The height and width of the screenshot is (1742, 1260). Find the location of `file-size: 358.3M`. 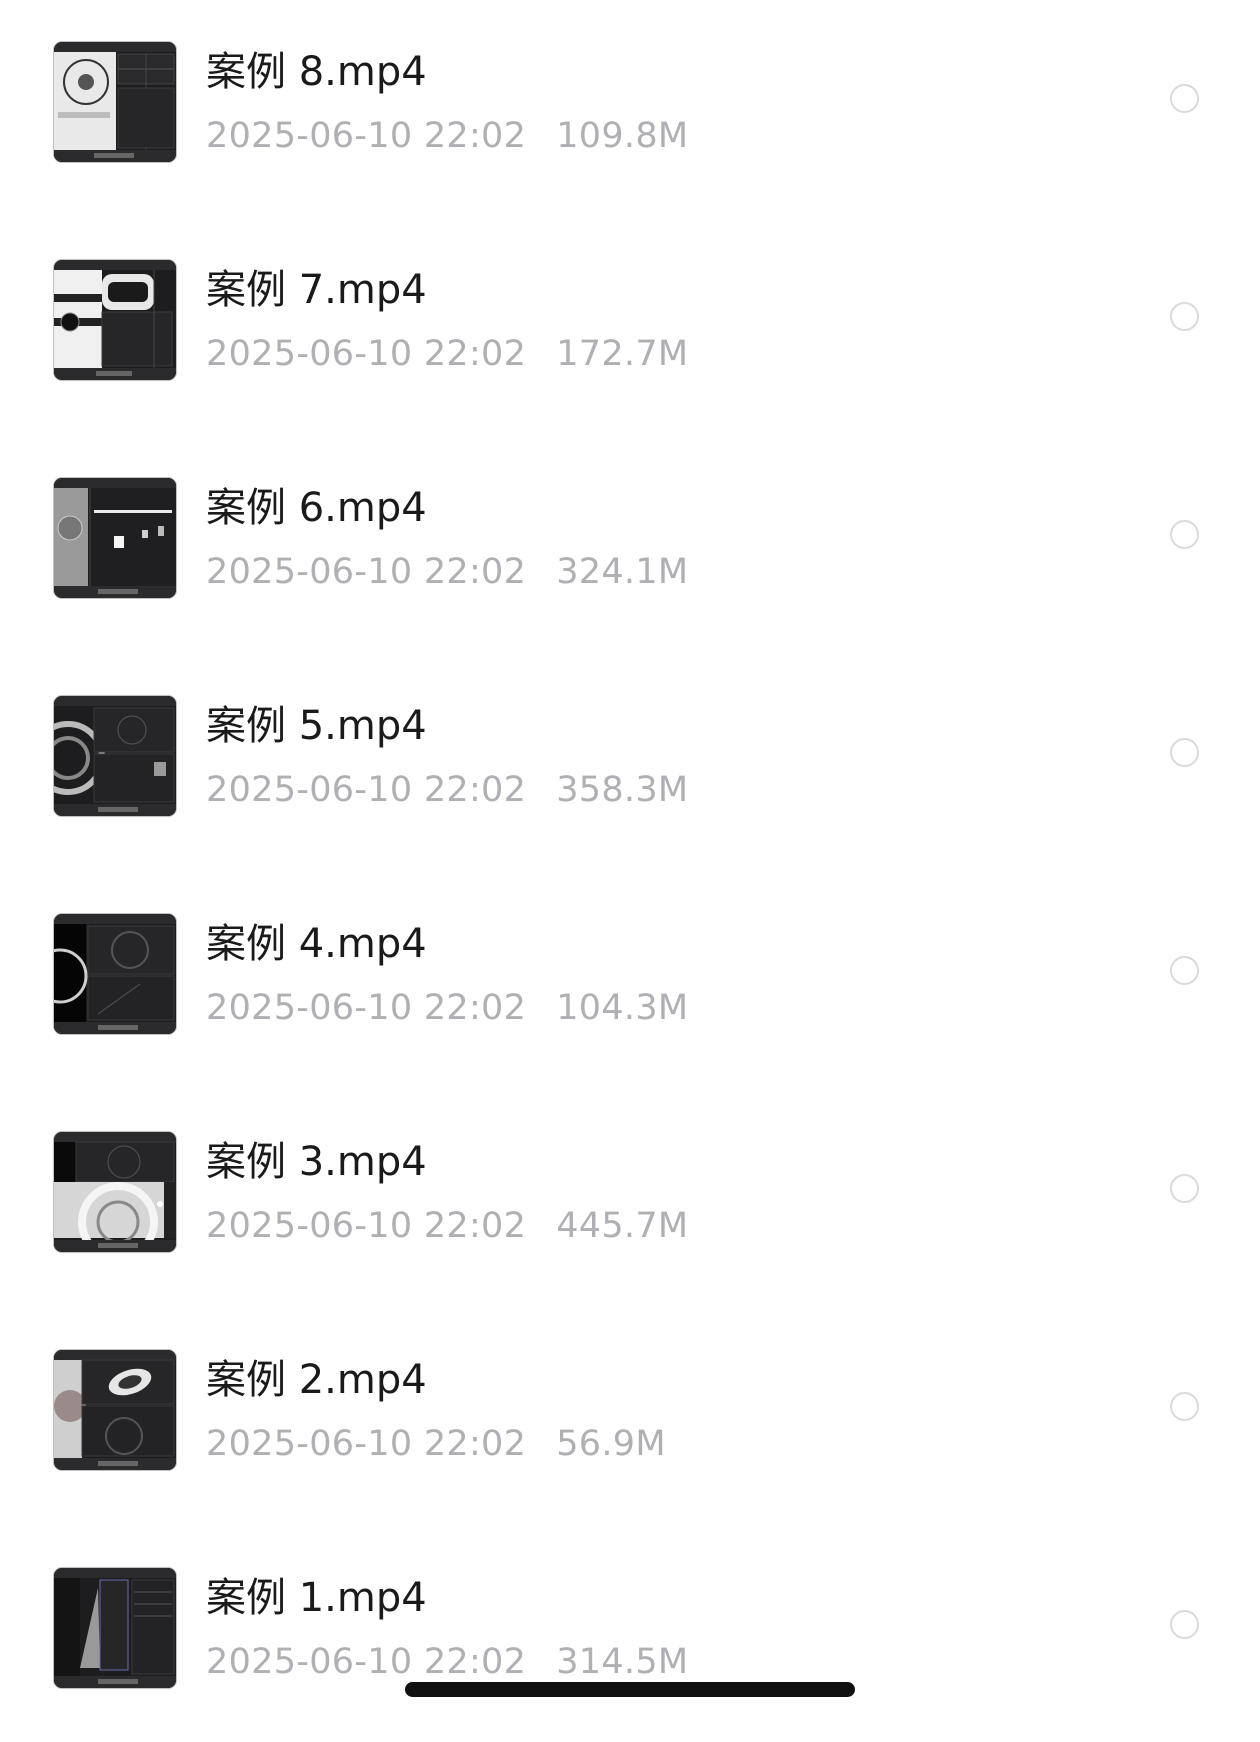

file-size: 358.3M is located at coordinates (622, 790).